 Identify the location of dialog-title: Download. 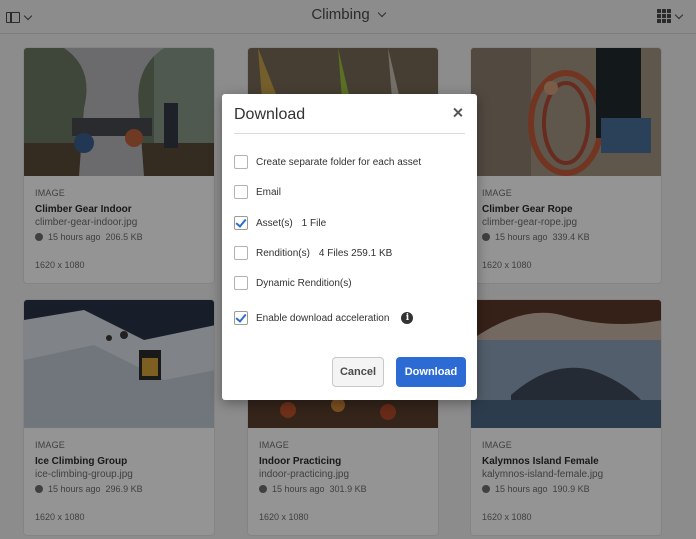
(270, 114).